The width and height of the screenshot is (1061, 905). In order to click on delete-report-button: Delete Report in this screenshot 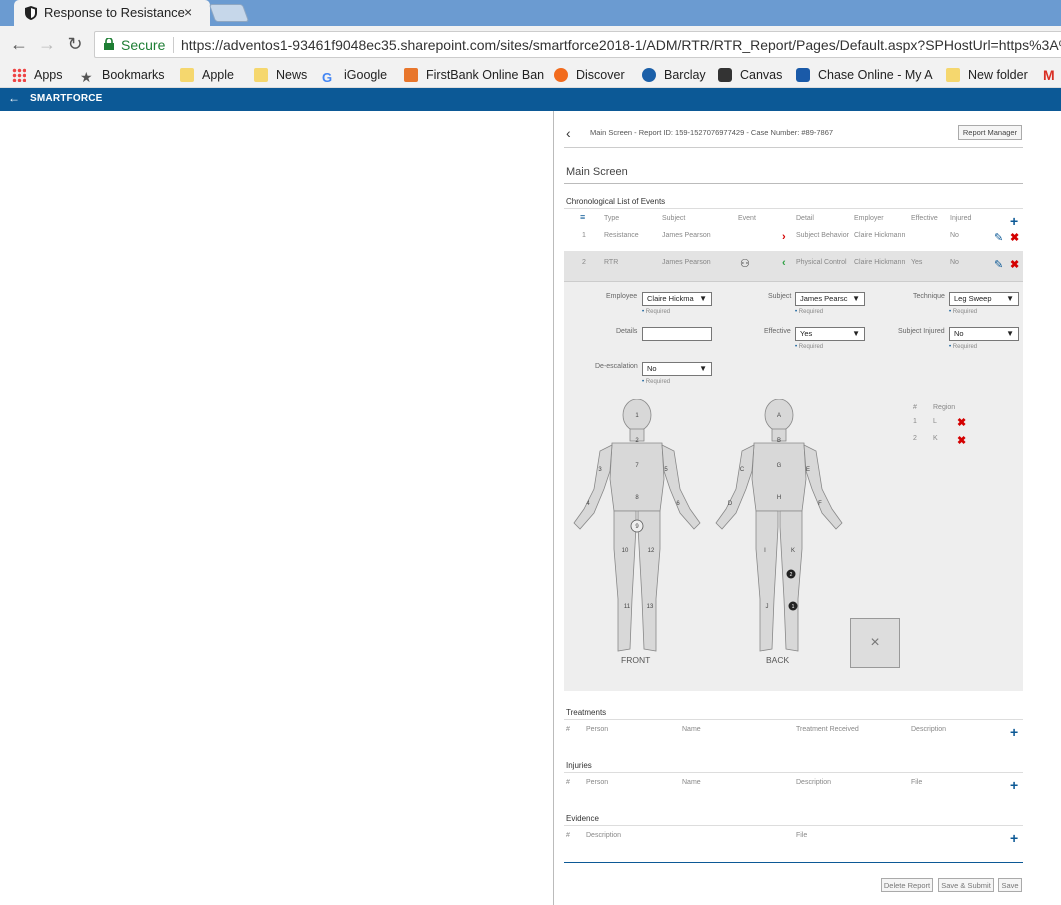, I will do `click(907, 885)`.